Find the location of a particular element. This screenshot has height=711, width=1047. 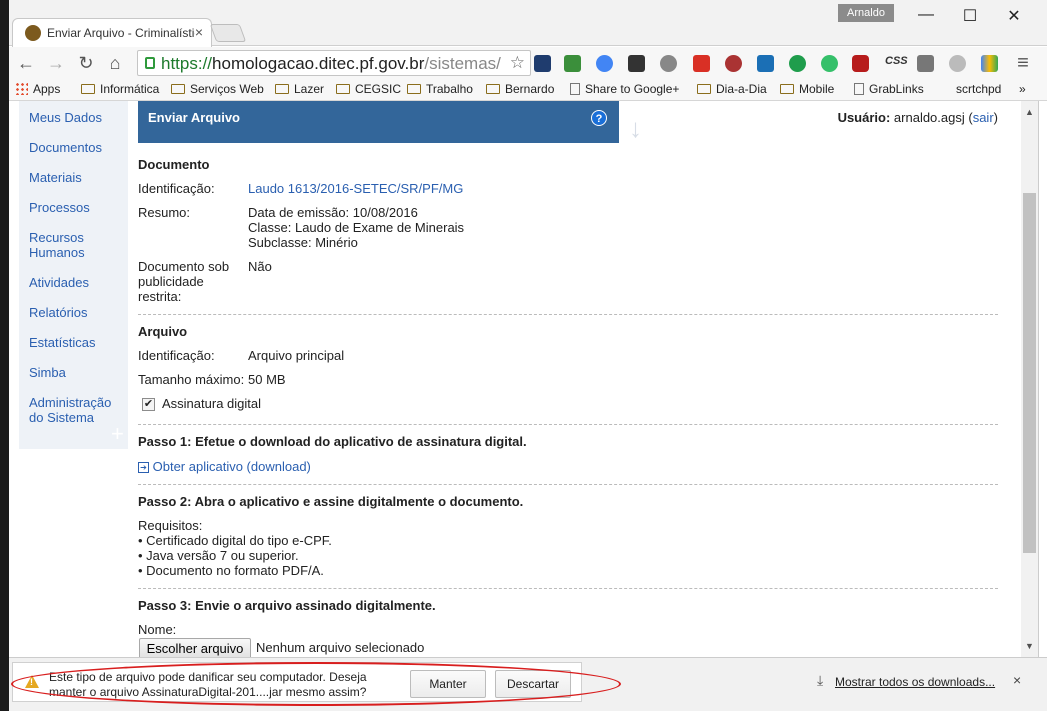

back-button: ← is located at coordinates (26, 63).